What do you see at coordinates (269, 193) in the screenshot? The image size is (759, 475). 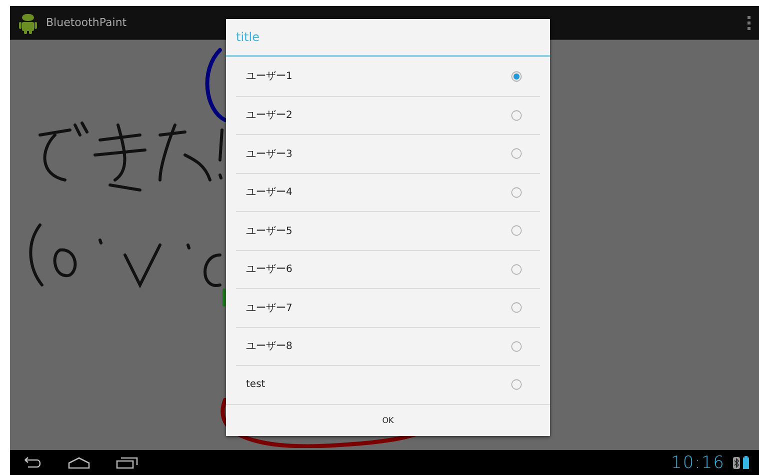 I see `option-label: ユーザー4` at bounding box center [269, 193].